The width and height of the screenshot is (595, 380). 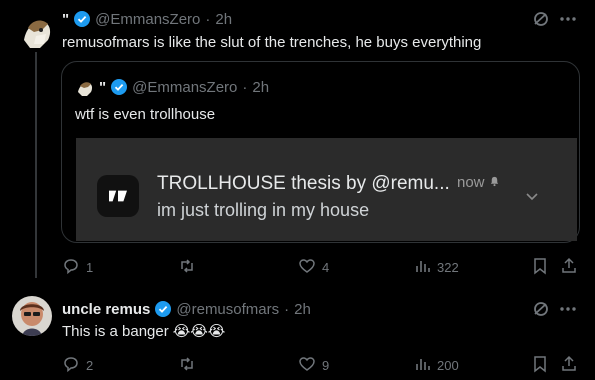 What do you see at coordinates (494, 182) in the screenshot?
I see `bell-icon` at bounding box center [494, 182].